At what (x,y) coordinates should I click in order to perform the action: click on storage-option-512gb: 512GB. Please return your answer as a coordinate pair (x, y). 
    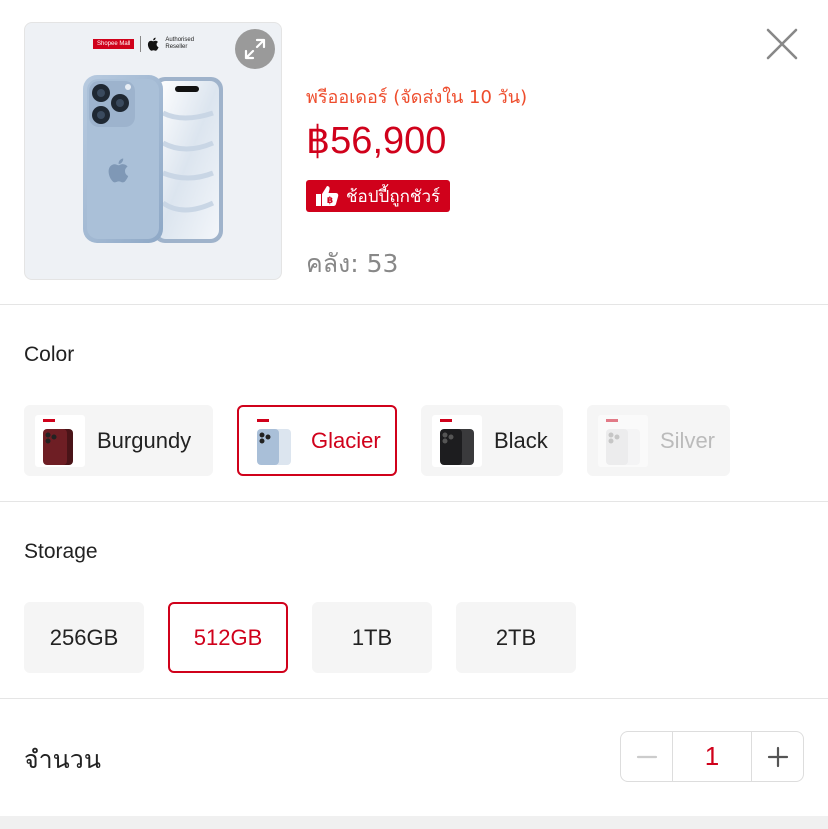
    Looking at the image, I should click on (228, 637).